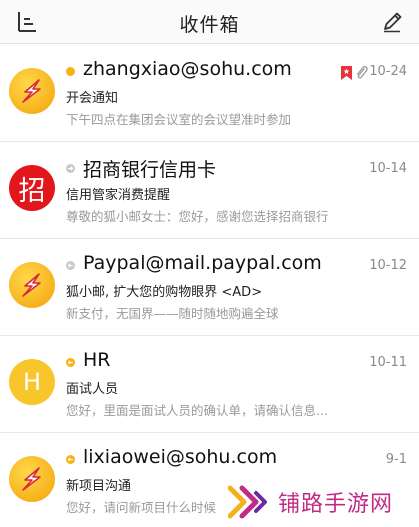  What do you see at coordinates (180, 457) in the screenshot?
I see `sender-name: lixiaowei@sohu.com` at bounding box center [180, 457].